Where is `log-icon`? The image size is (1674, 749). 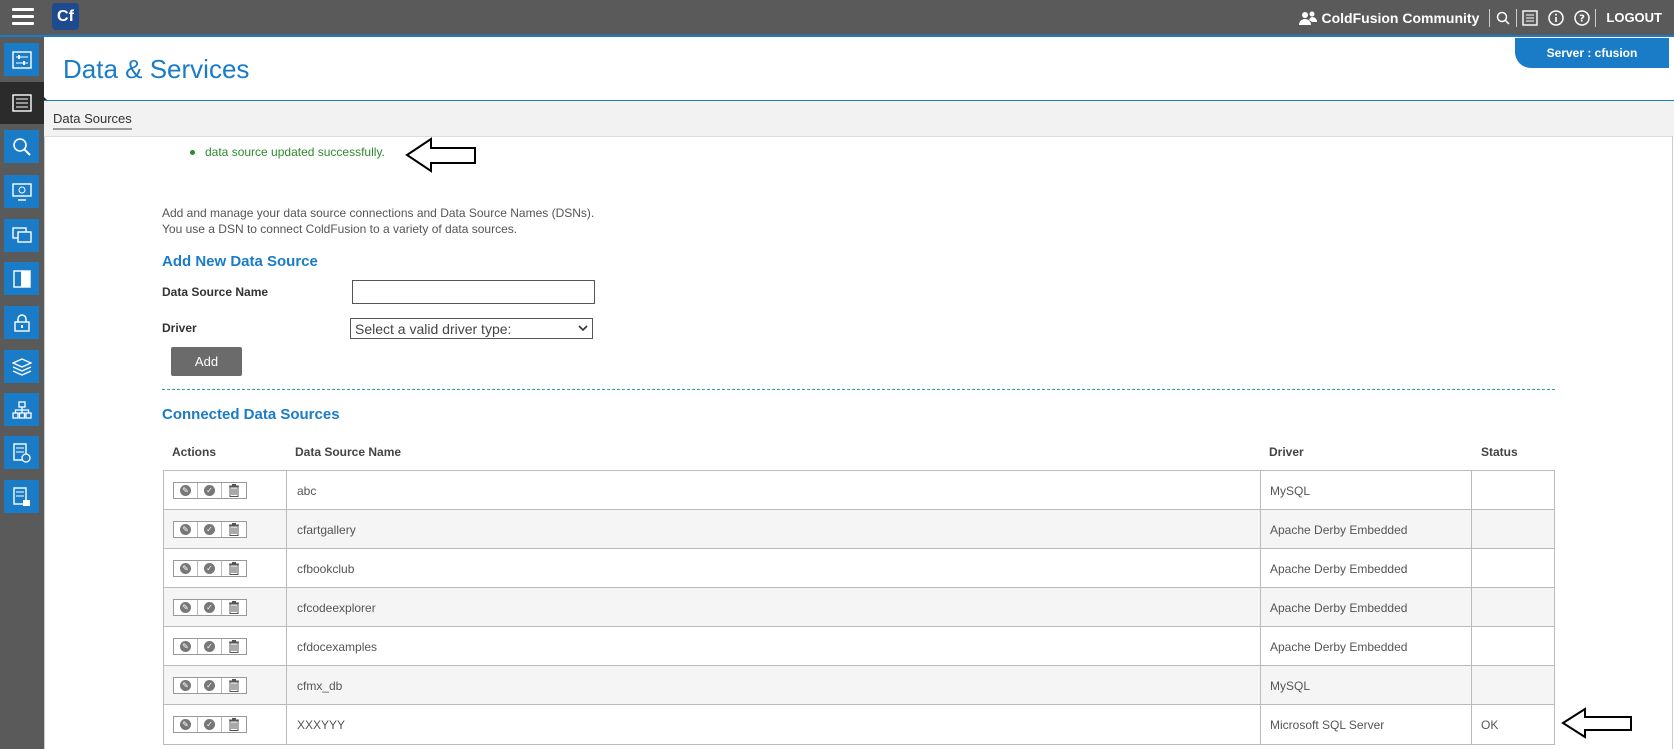 log-icon is located at coordinates (1530, 17).